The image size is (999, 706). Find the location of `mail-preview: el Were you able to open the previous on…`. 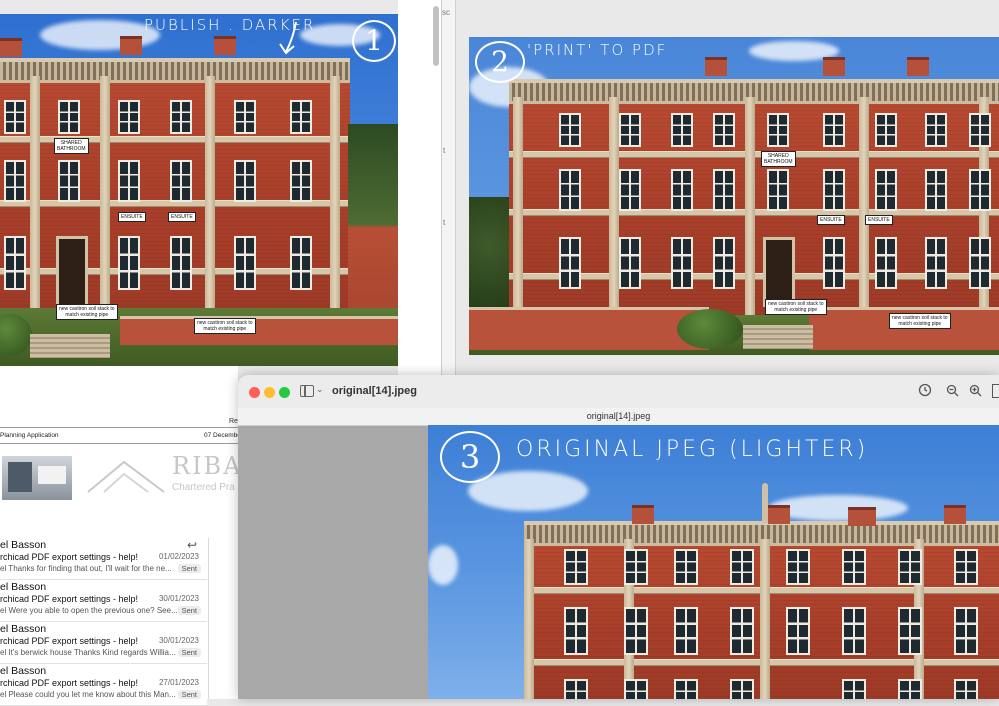

mail-preview: el Were you able to open the previous on… is located at coordinates (89, 610).